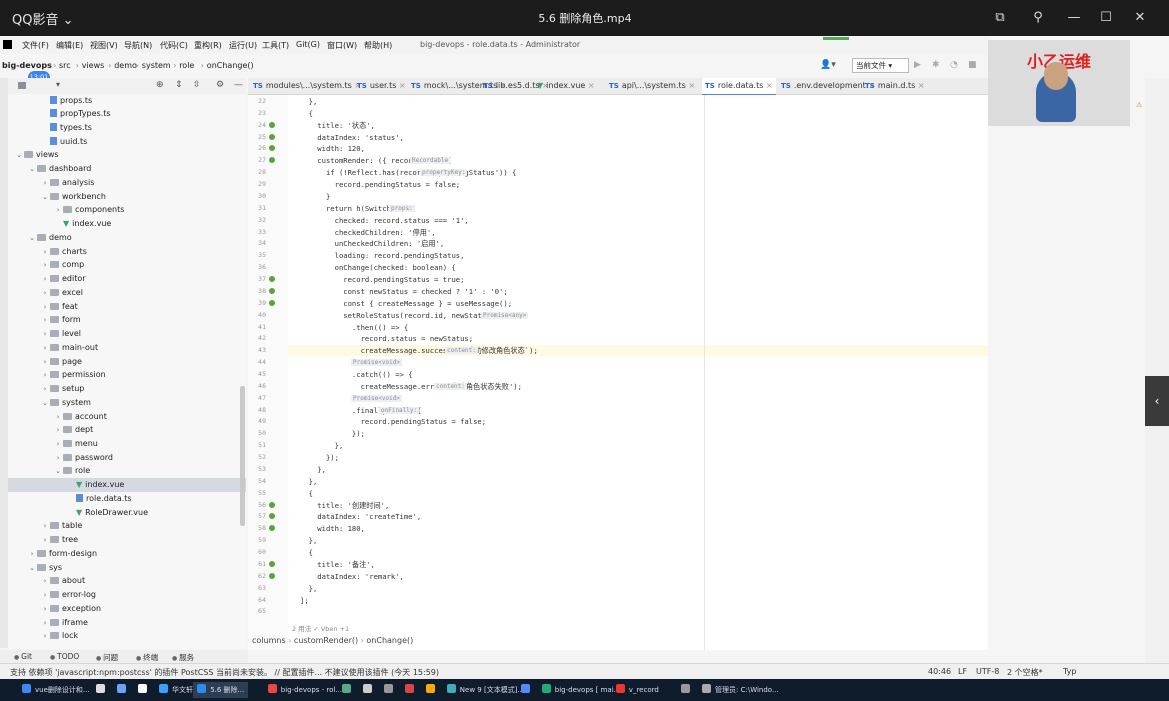  Describe the element at coordinates (127, 169) in the screenshot. I see `tree-item: ⌄ dashboard` at that location.